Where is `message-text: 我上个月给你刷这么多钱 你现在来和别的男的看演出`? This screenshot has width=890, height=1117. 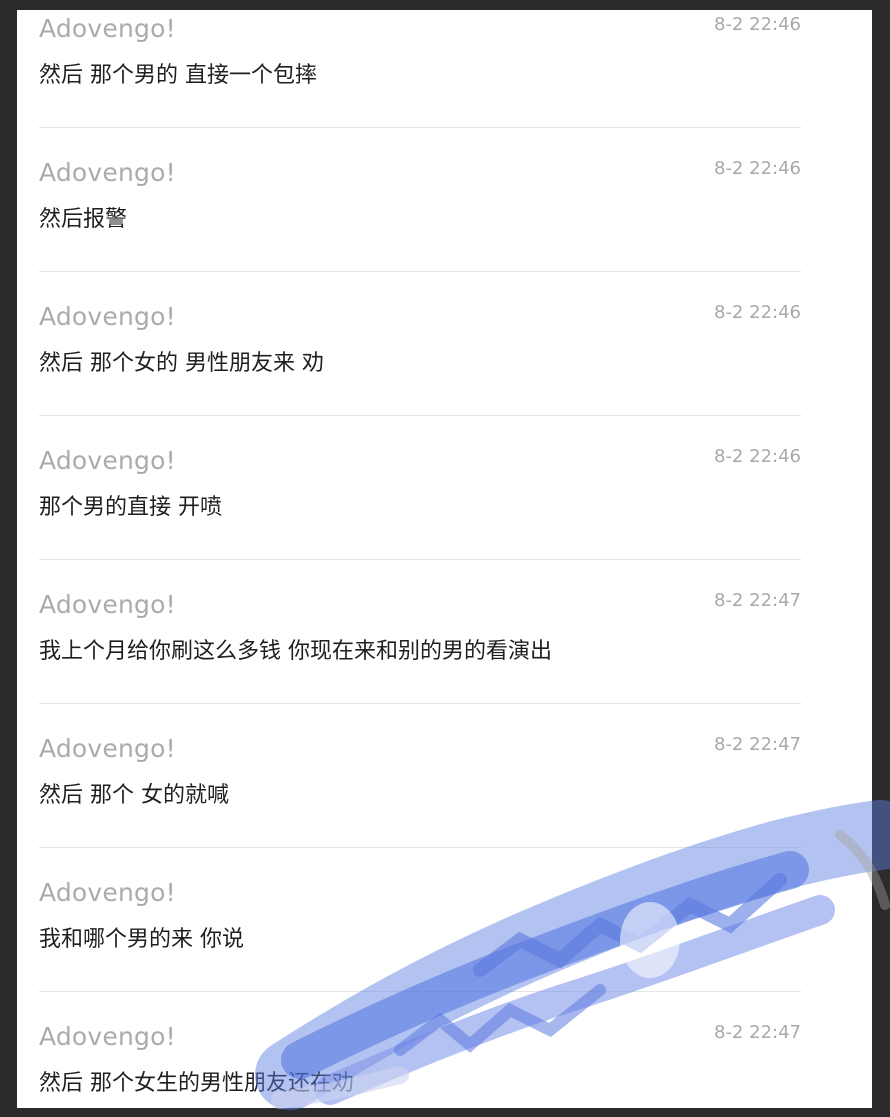 message-text: 我上个月给你刷这么多钱 你现在来和别的男的看演出 is located at coordinates (295, 651).